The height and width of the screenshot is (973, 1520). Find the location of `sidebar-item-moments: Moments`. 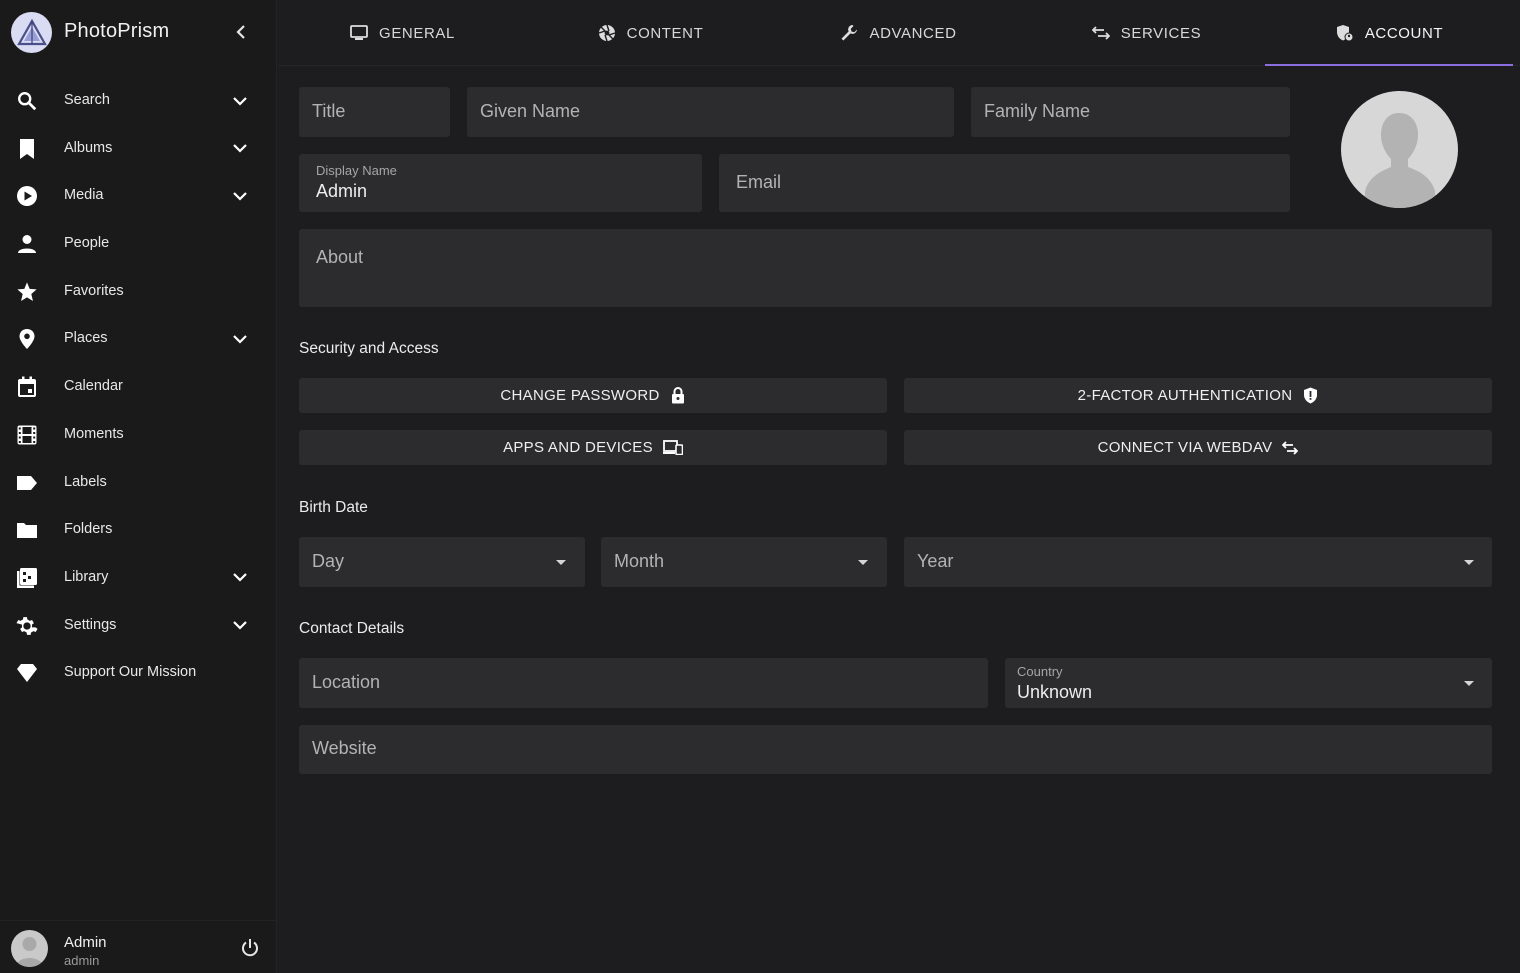

sidebar-item-moments: Moments is located at coordinates (138, 435).